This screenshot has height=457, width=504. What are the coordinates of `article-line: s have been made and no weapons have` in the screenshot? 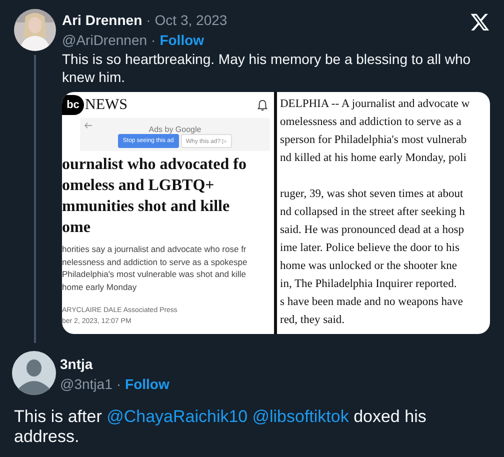 It's located at (372, 302).